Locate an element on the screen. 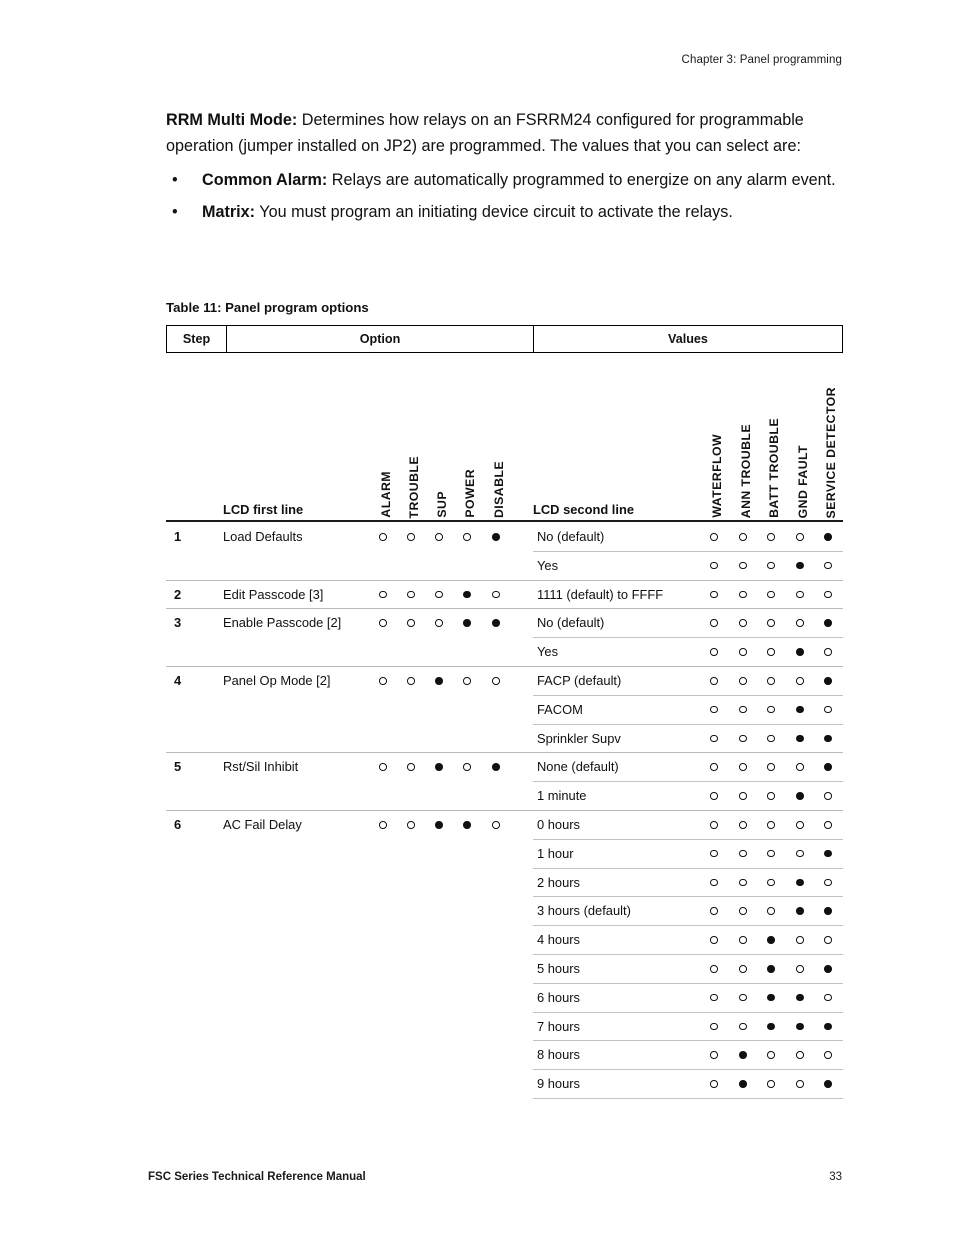  table-row: 5 hours is located at coordinates (504, 968).